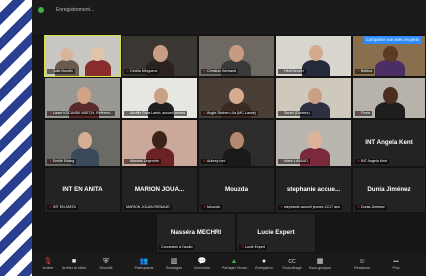 This screenshot has width=426, height=276. What do you see at coordinates (295, 113) in the screenshot?
I see `participant-name: ✕Sarah (Conteur)` at bounding box center [295, 113].